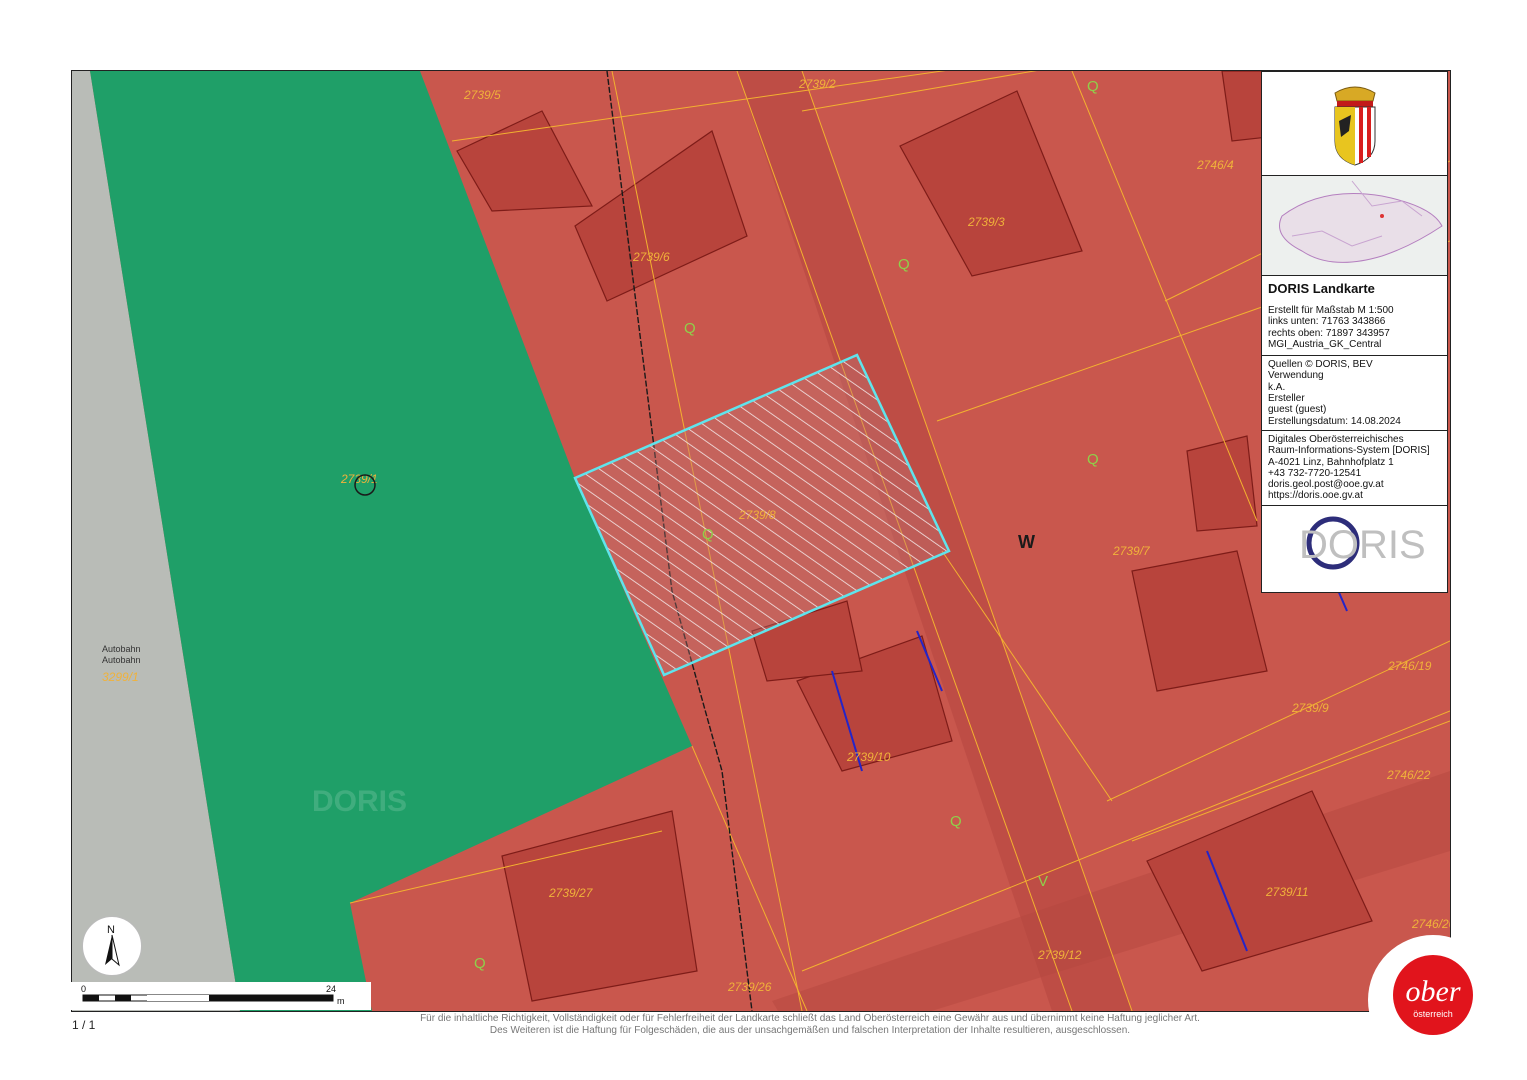 The width and height of the screenshot is (1527, 1080). Describe the element at coordinates (1287, 892) in the screenshot. I see `parcel-label: 2739/11` at that location.